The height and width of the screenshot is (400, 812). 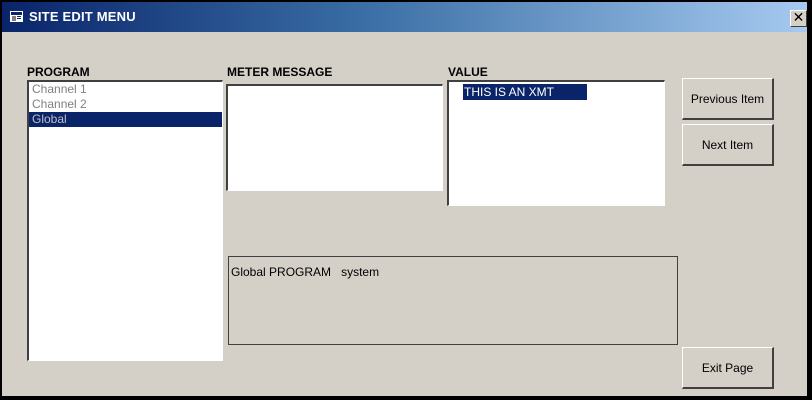 I want to click on close-icon: ✕, so click(x=798, y=18).